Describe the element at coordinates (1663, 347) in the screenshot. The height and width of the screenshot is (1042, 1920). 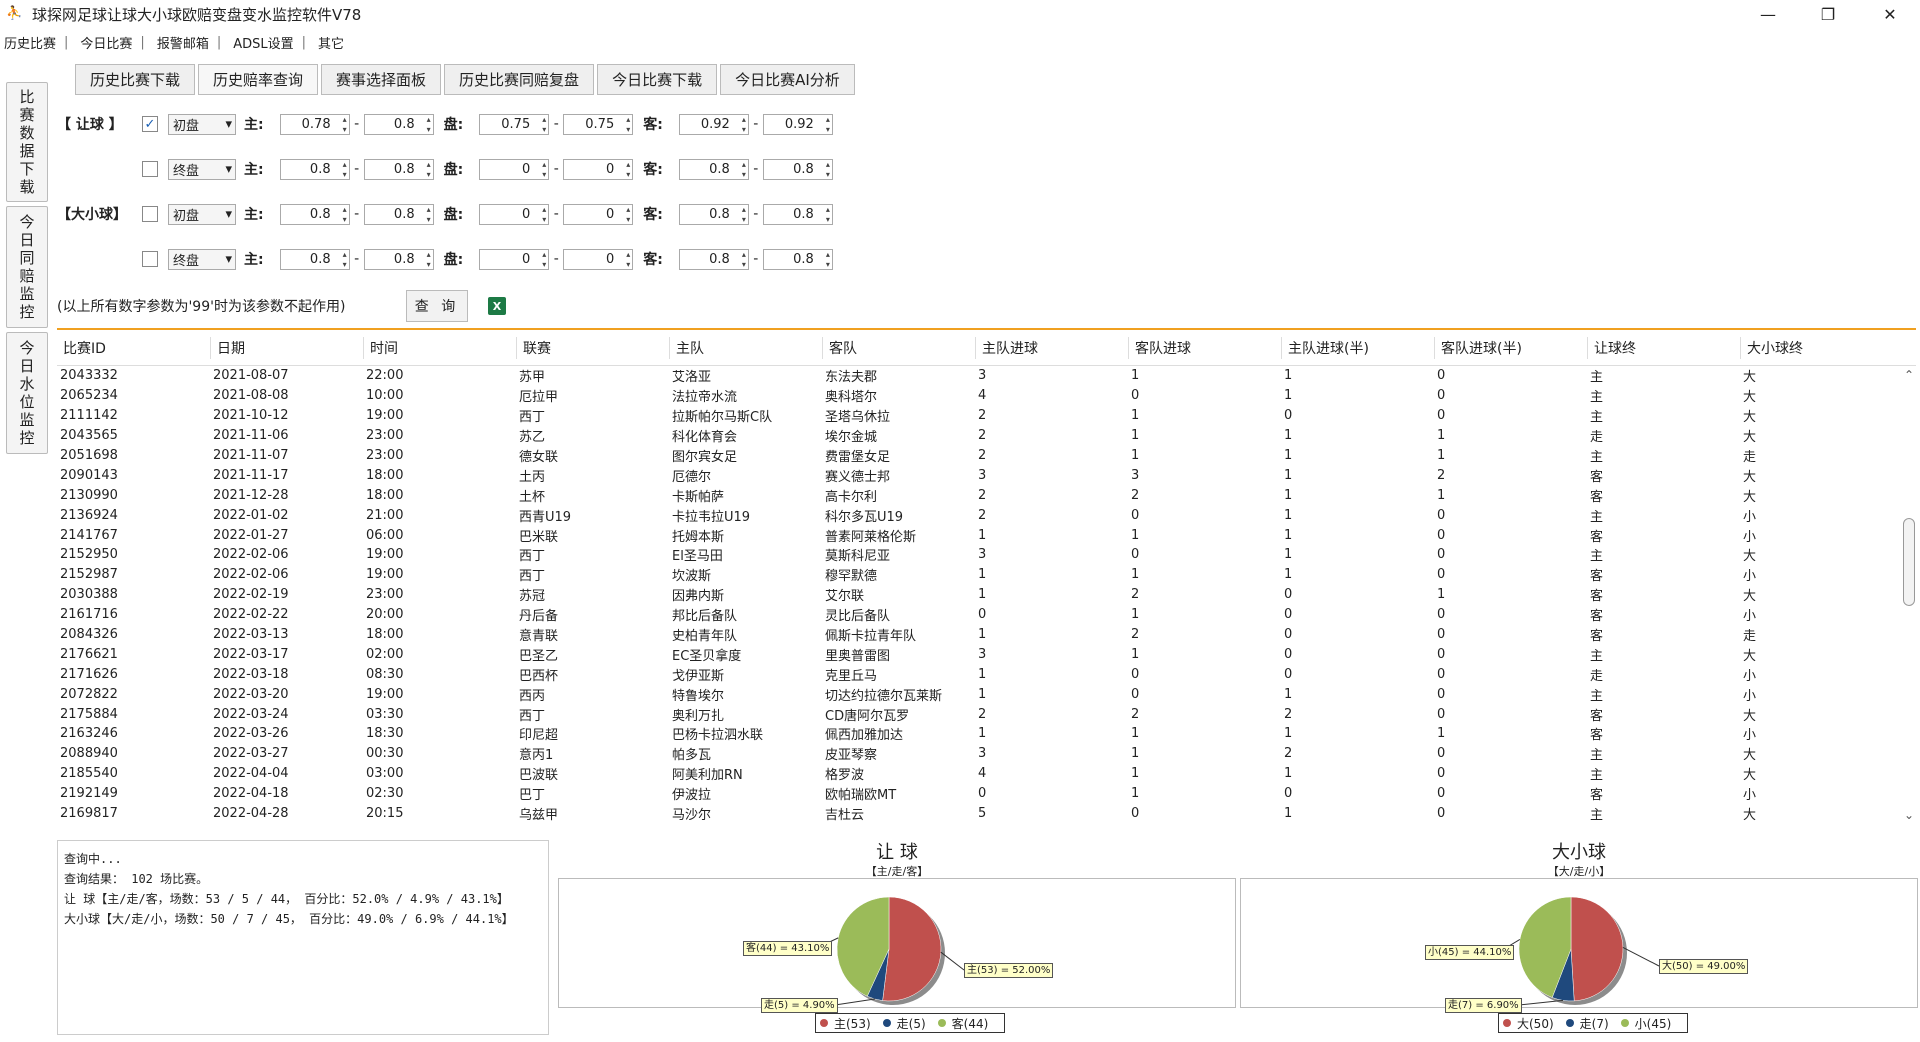
I see `column-header: 让球终` at that location.